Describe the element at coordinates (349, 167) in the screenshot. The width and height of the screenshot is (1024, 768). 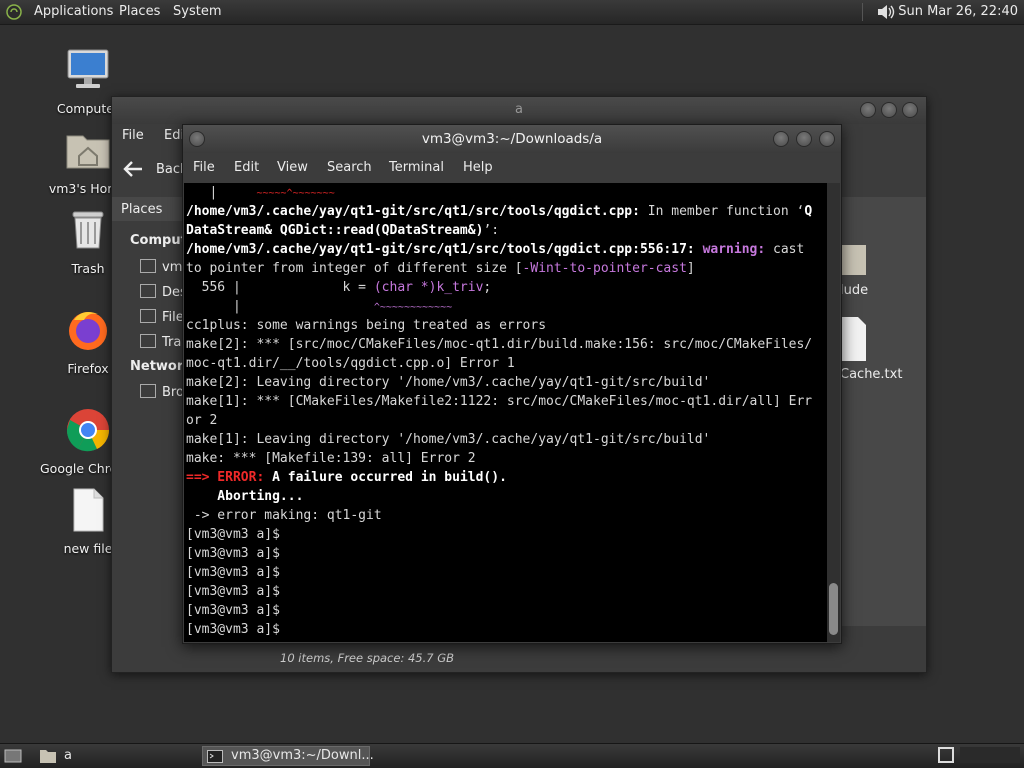
I see `menu-search: Search` at that location.